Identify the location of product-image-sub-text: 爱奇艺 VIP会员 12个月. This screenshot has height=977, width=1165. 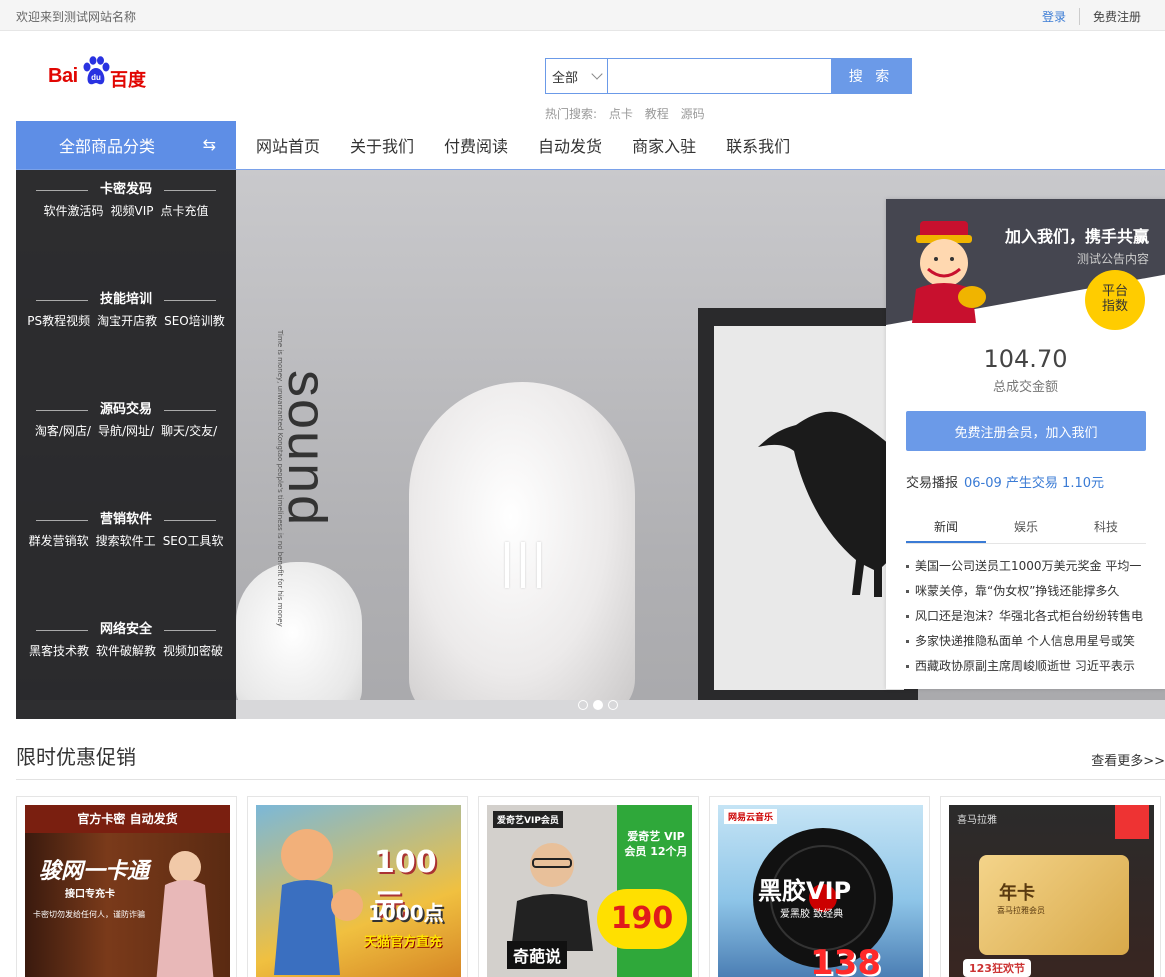
(656, 844).